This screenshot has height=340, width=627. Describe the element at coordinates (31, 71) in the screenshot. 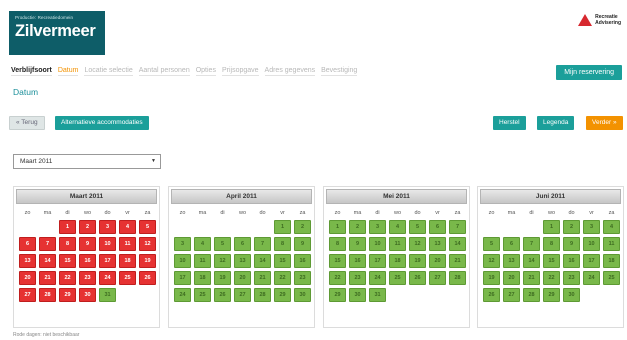

I see `step-verblijfsoort: Verblijfsoort` at that location.